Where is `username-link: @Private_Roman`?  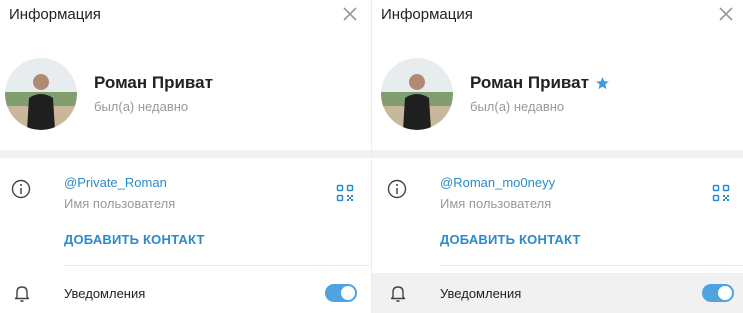 username-link: @Private_Roman is located at coordinates (115, 182).